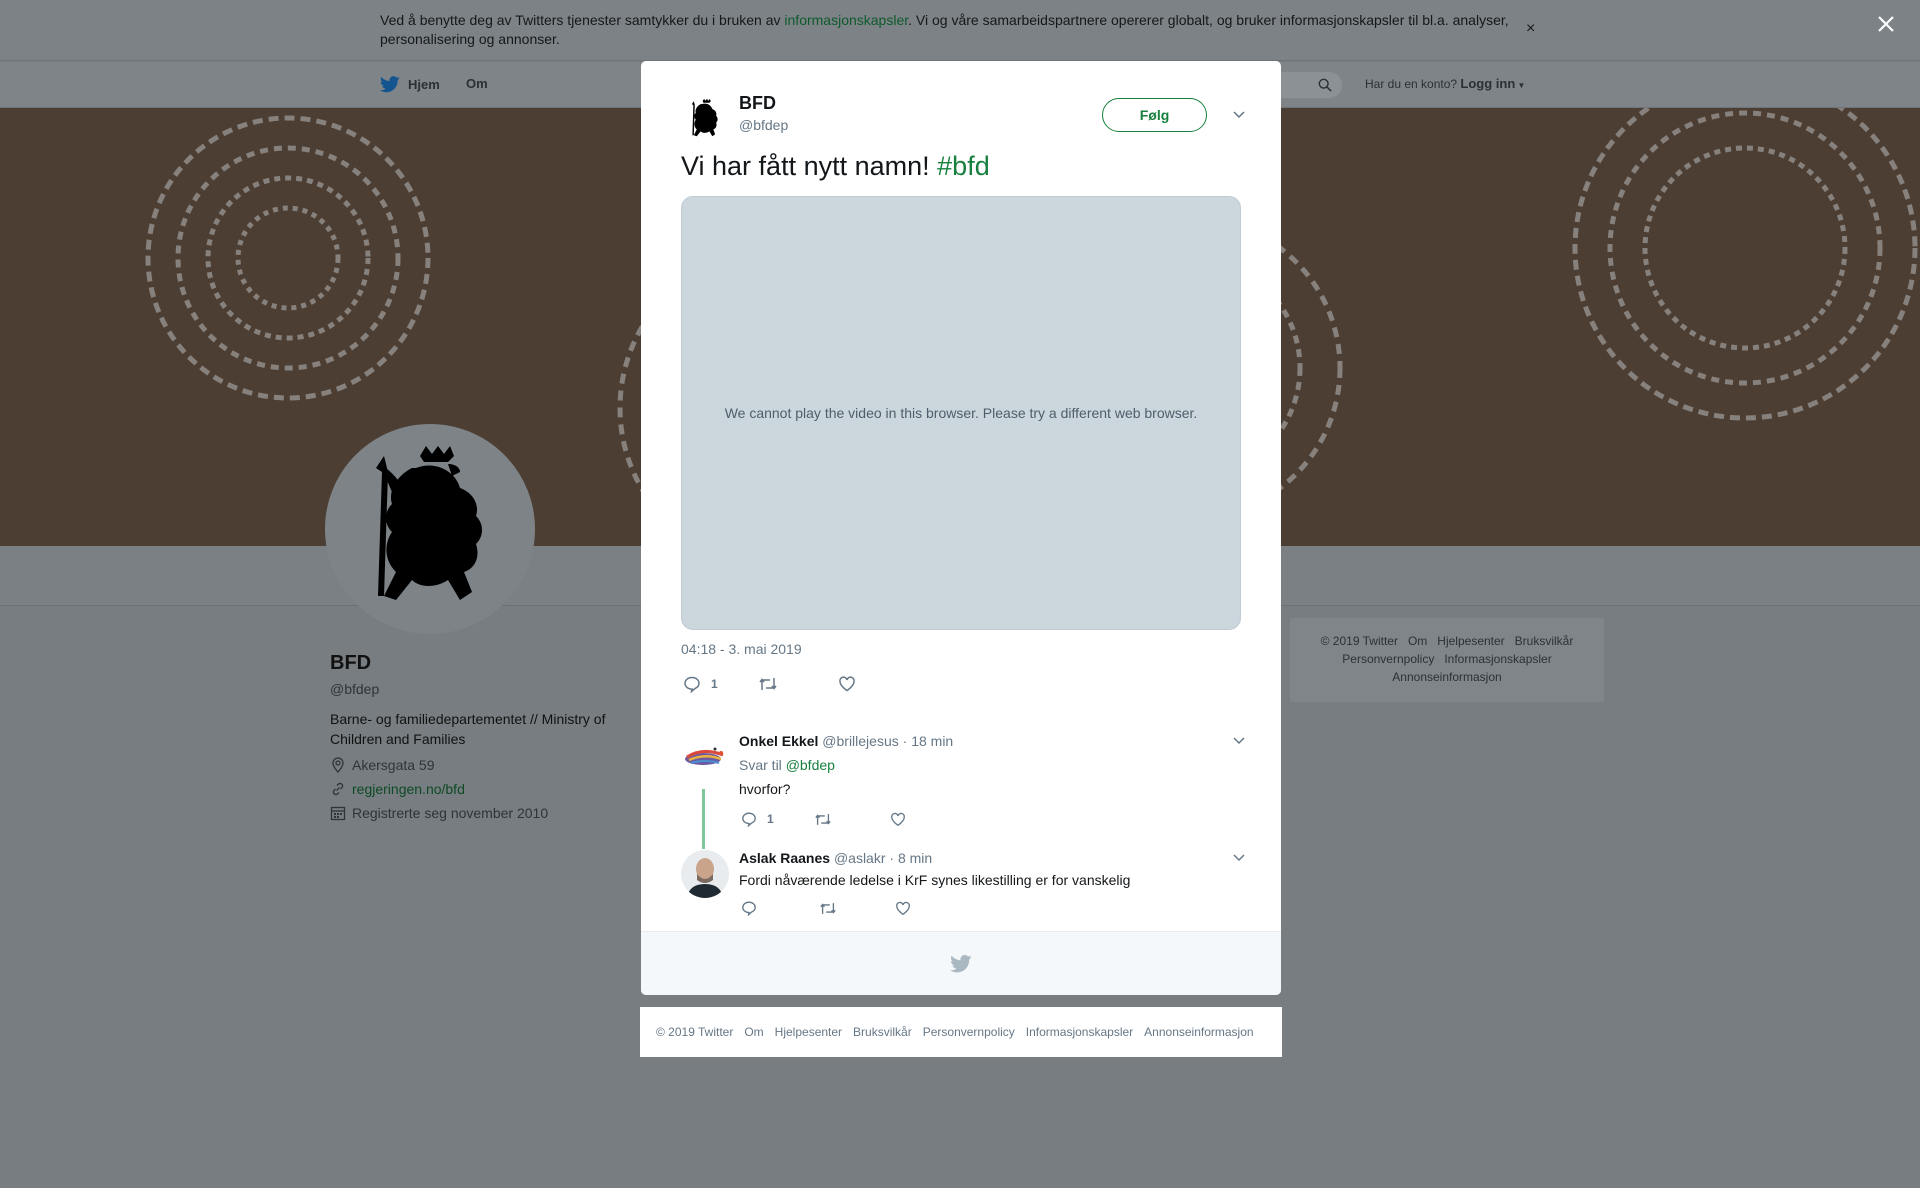  I want to click on tweet-author-name: BFD, so click(757, 103).